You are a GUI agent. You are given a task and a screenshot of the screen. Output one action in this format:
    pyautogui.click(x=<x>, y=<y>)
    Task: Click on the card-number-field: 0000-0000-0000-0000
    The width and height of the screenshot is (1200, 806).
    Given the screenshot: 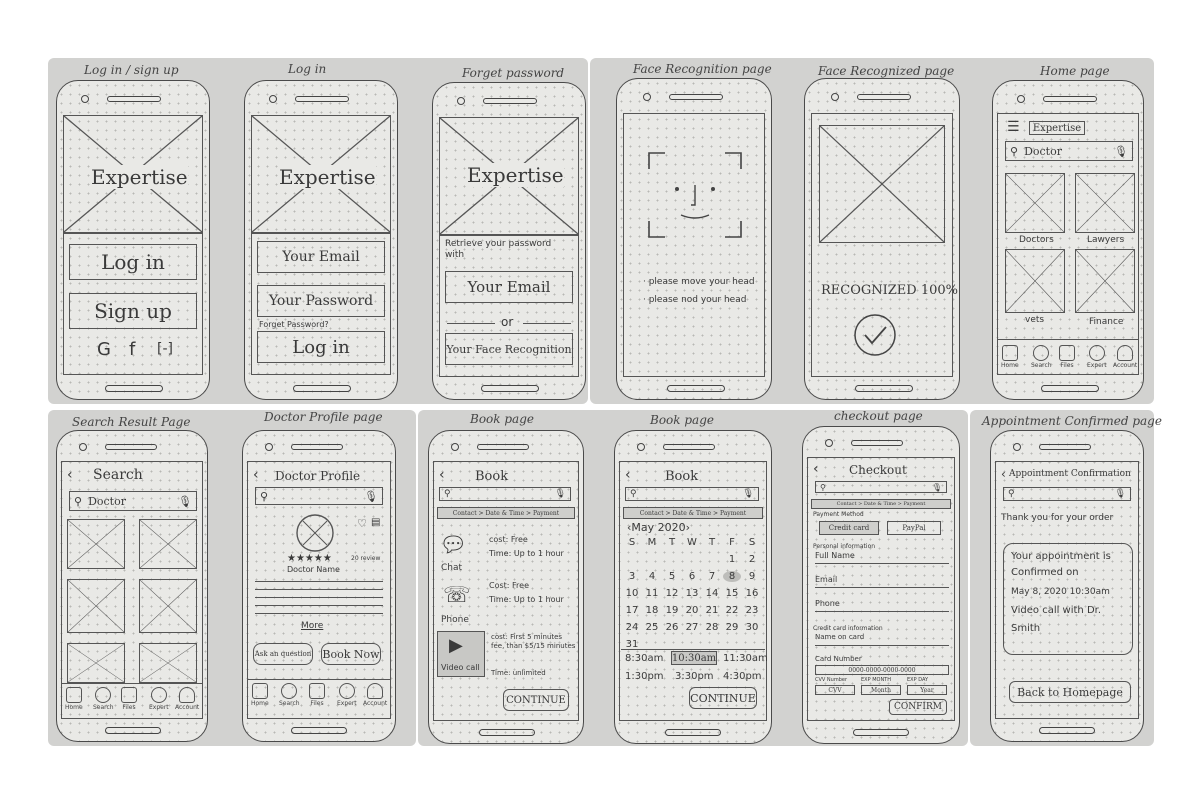 What is the action you would take?
    pyautogui.click(x=882, y=670)
    